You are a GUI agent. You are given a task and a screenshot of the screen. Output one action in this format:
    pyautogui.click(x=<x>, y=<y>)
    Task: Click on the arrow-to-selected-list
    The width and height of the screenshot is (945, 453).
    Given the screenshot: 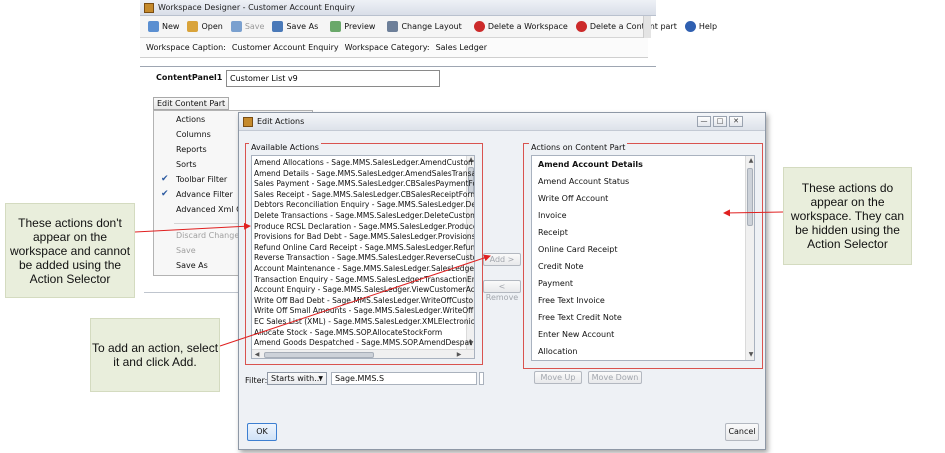 What is the action you would take?
    pyautogui.click(x=753, y=213)
    